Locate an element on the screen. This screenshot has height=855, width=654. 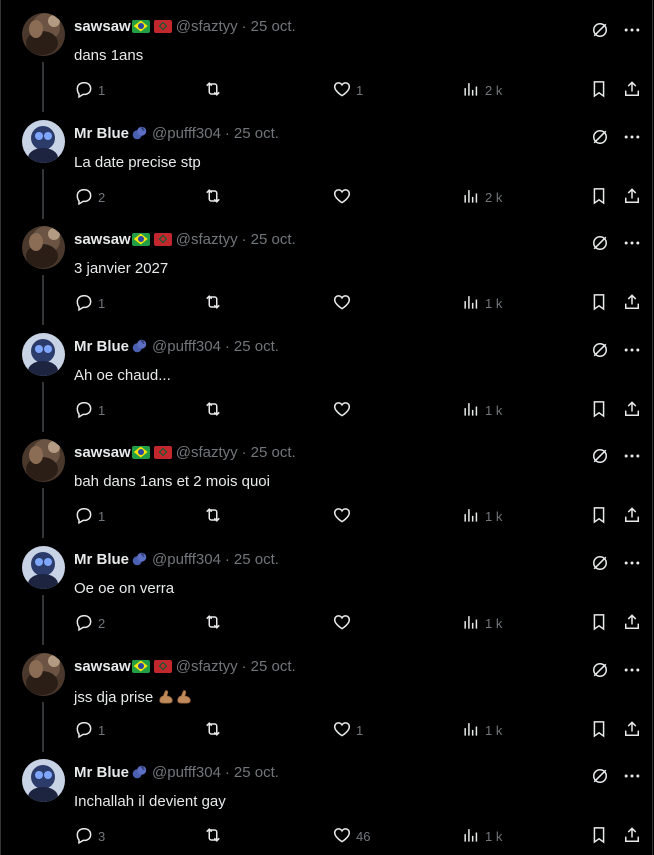
tweet-item: sawsaw @sfaztyy · 25 oct. dans 1ans 1 1 2 k is located at coordinates (327, 56).